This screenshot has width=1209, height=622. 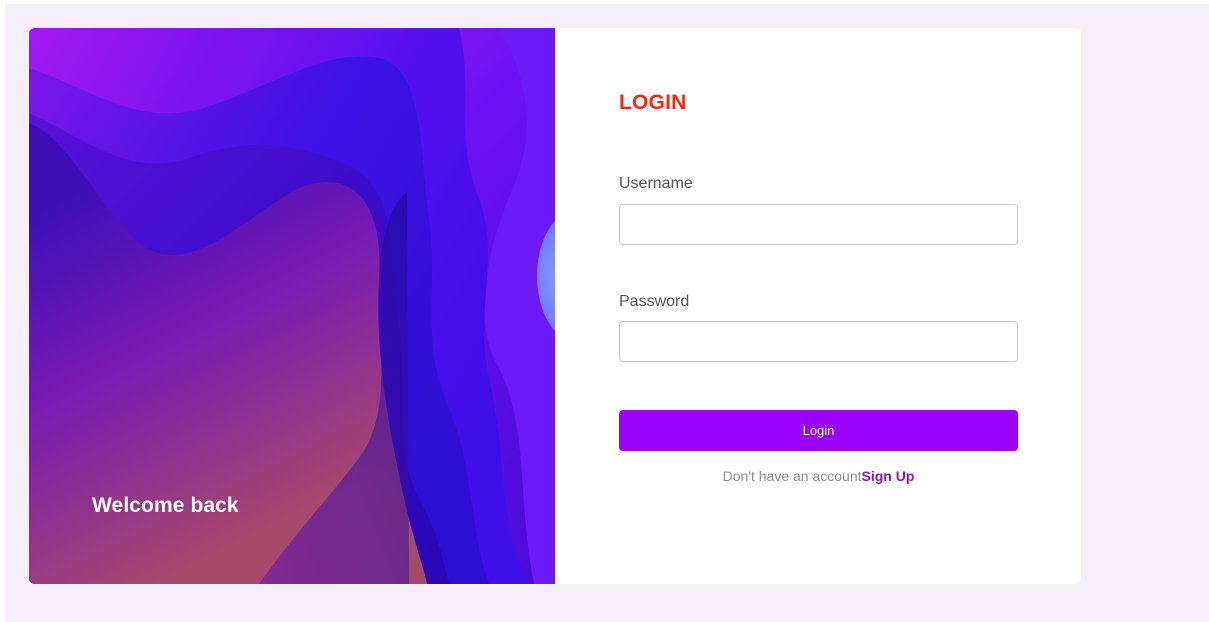 I want to click on username-label: Username, so click(x=656, y=183).